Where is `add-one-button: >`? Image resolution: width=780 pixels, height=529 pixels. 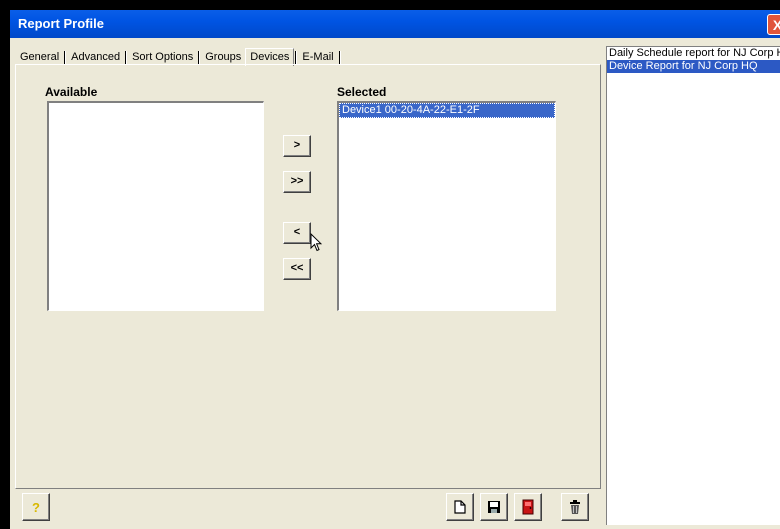
add-one-button: > is located at coordinates (297, 146).